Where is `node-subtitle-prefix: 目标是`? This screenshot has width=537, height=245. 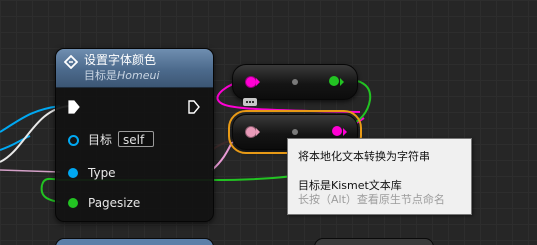 node-subtitle-prefix: 目标是 is located at coordinates (100, 75).